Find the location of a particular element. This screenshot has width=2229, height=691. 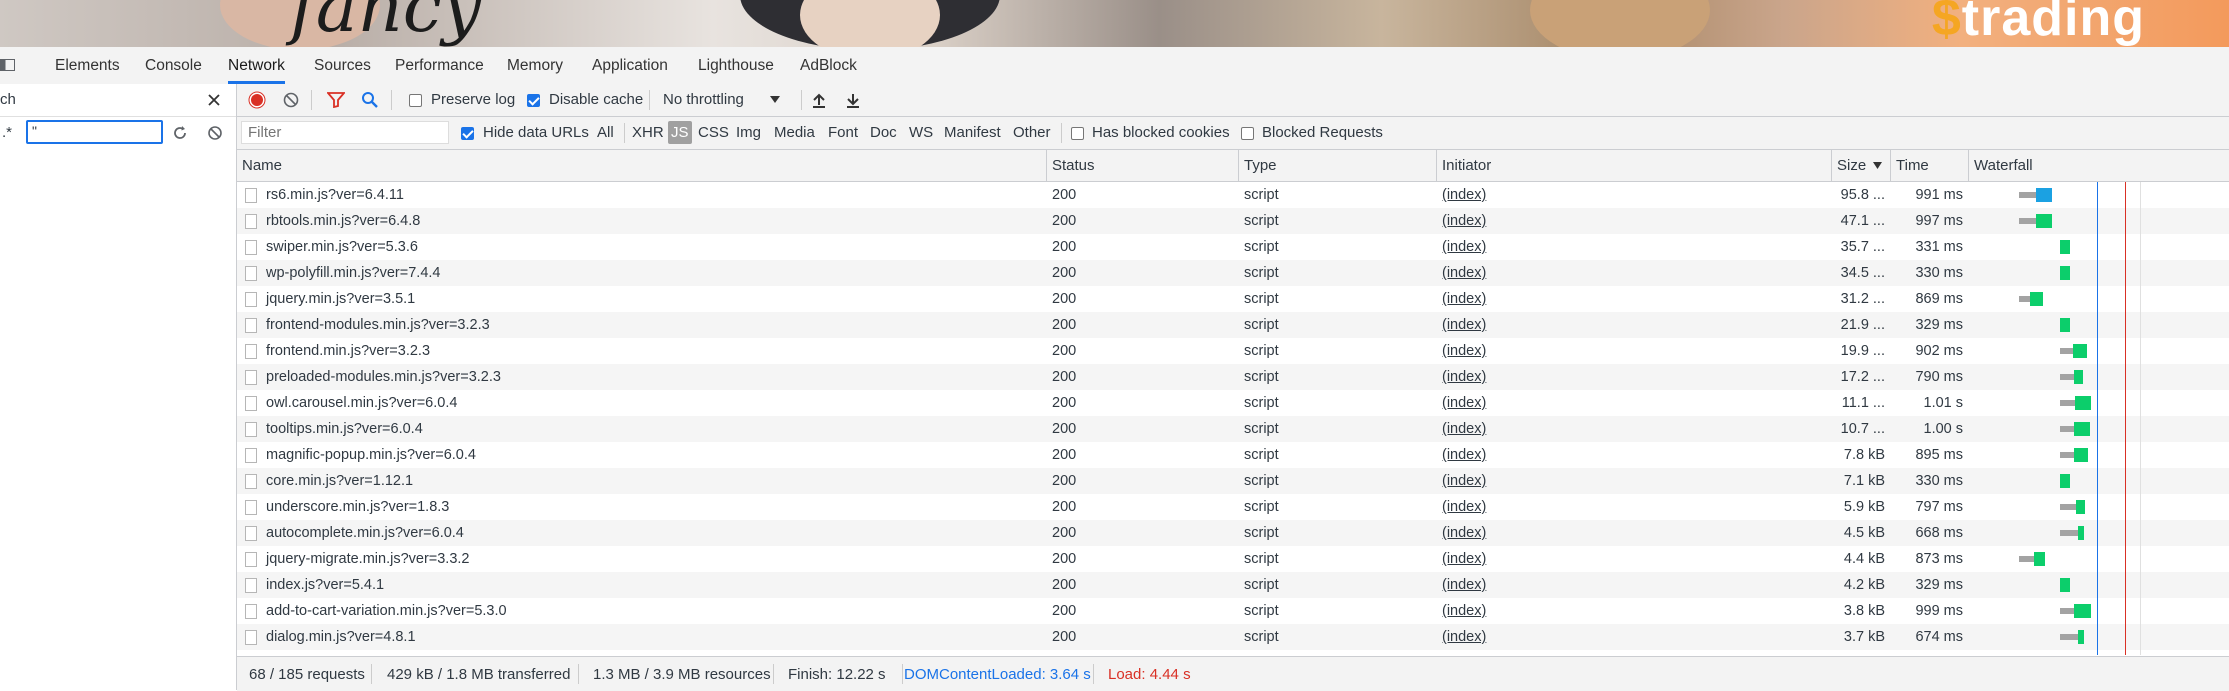

record-button is located at coordinates (257, 100).